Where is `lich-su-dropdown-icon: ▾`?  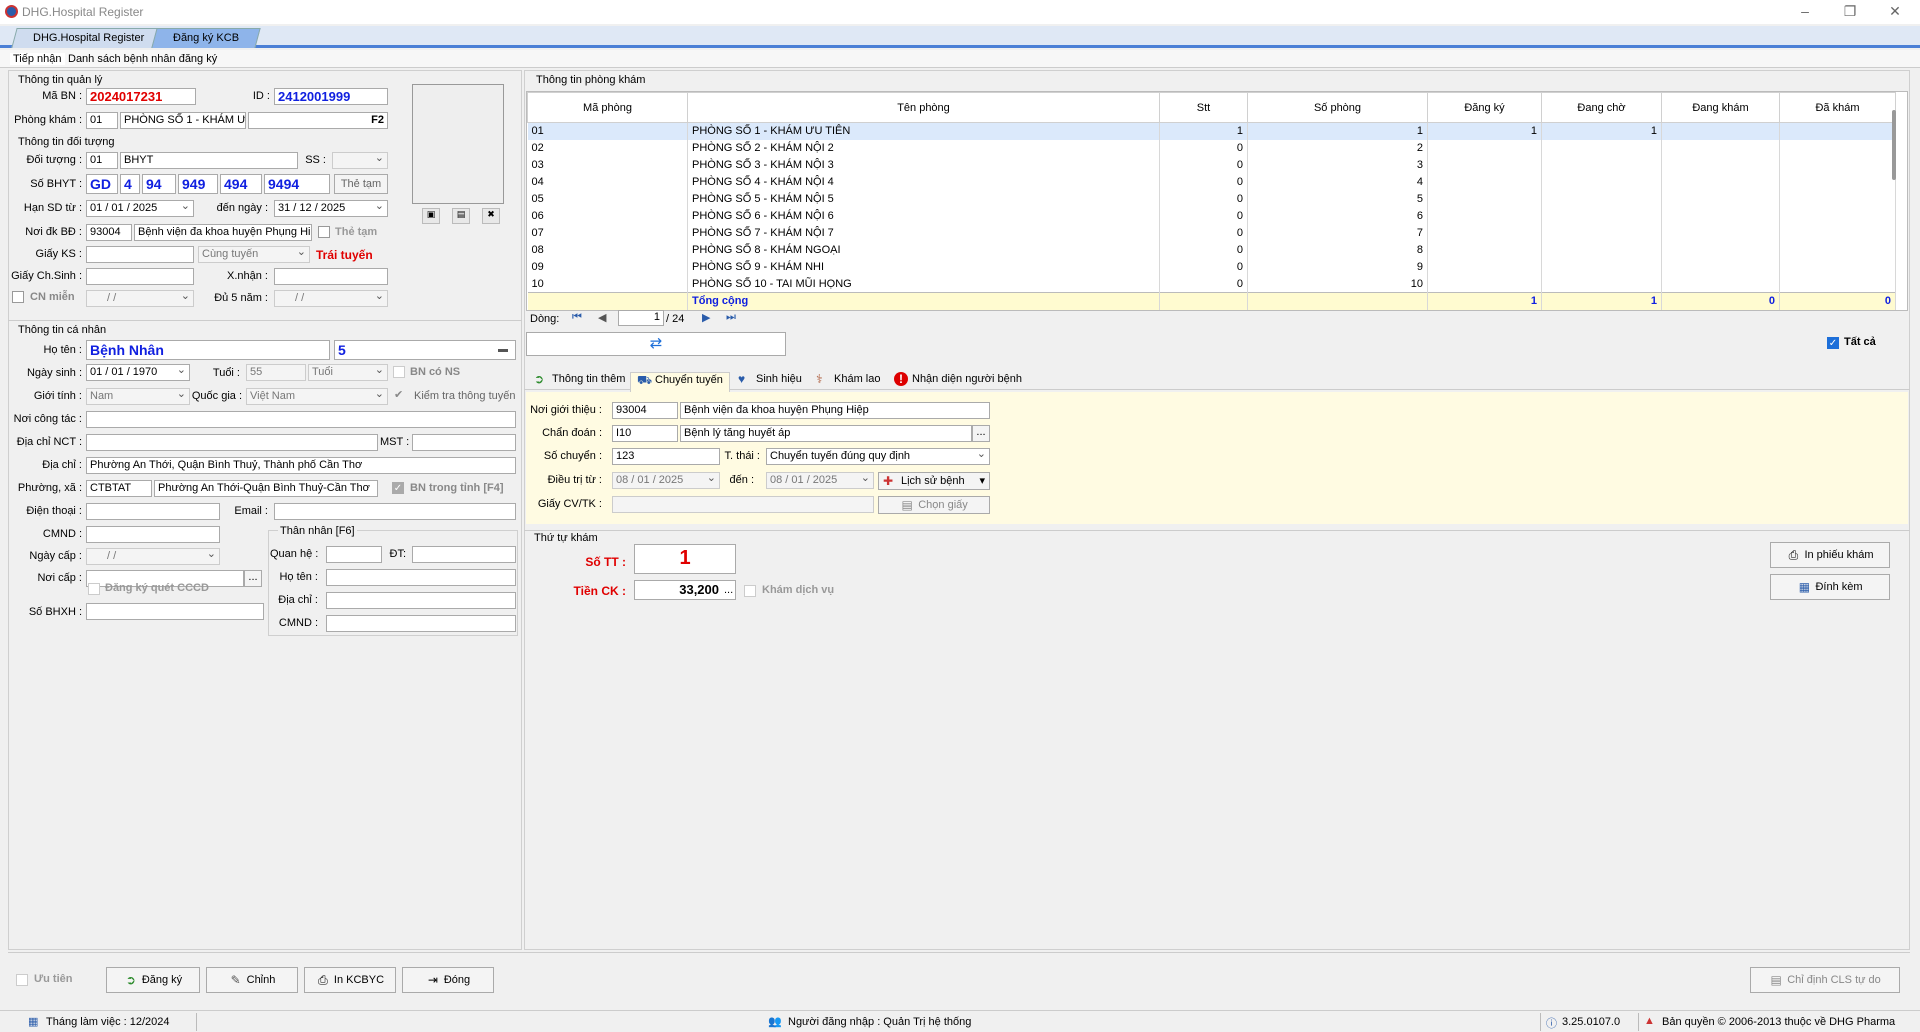 lich-su-dropdown-icon: ▾ is located at coordinates (982, 481).